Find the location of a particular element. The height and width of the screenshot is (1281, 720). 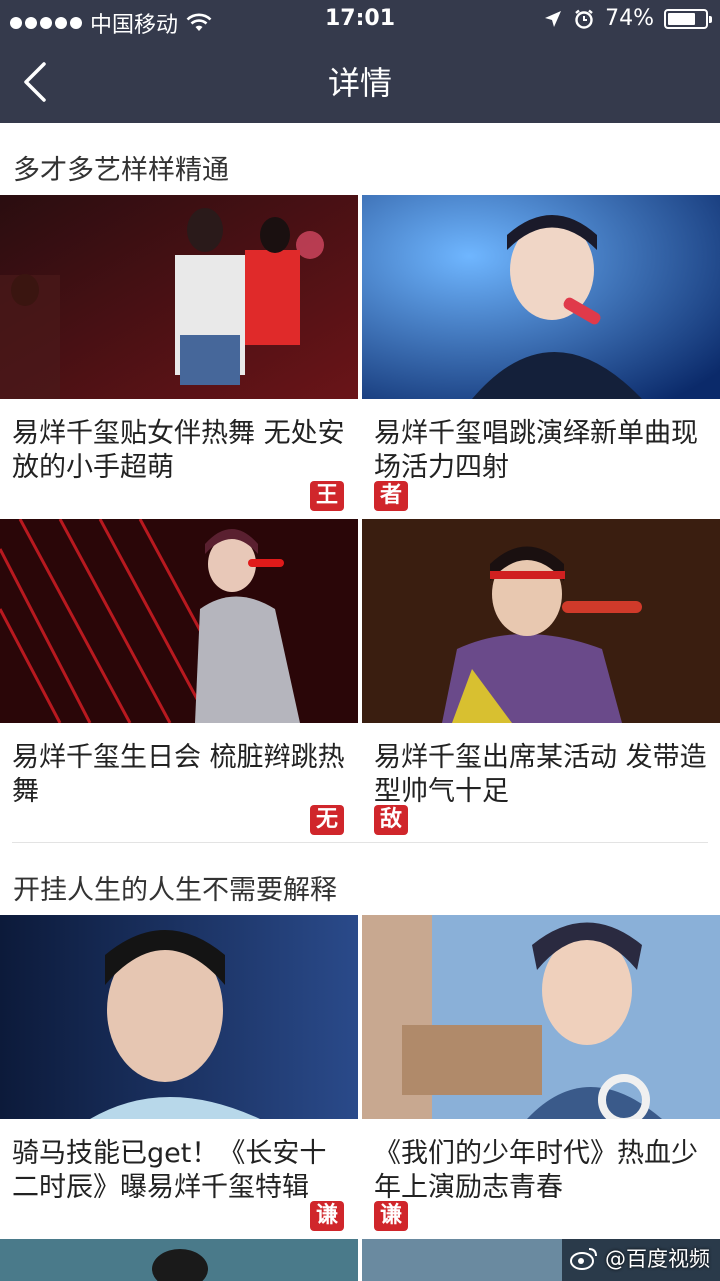

video-card: 无 易烊千玺生日会 梳脏辫跳热舞 is located at coordinates (179, 679).